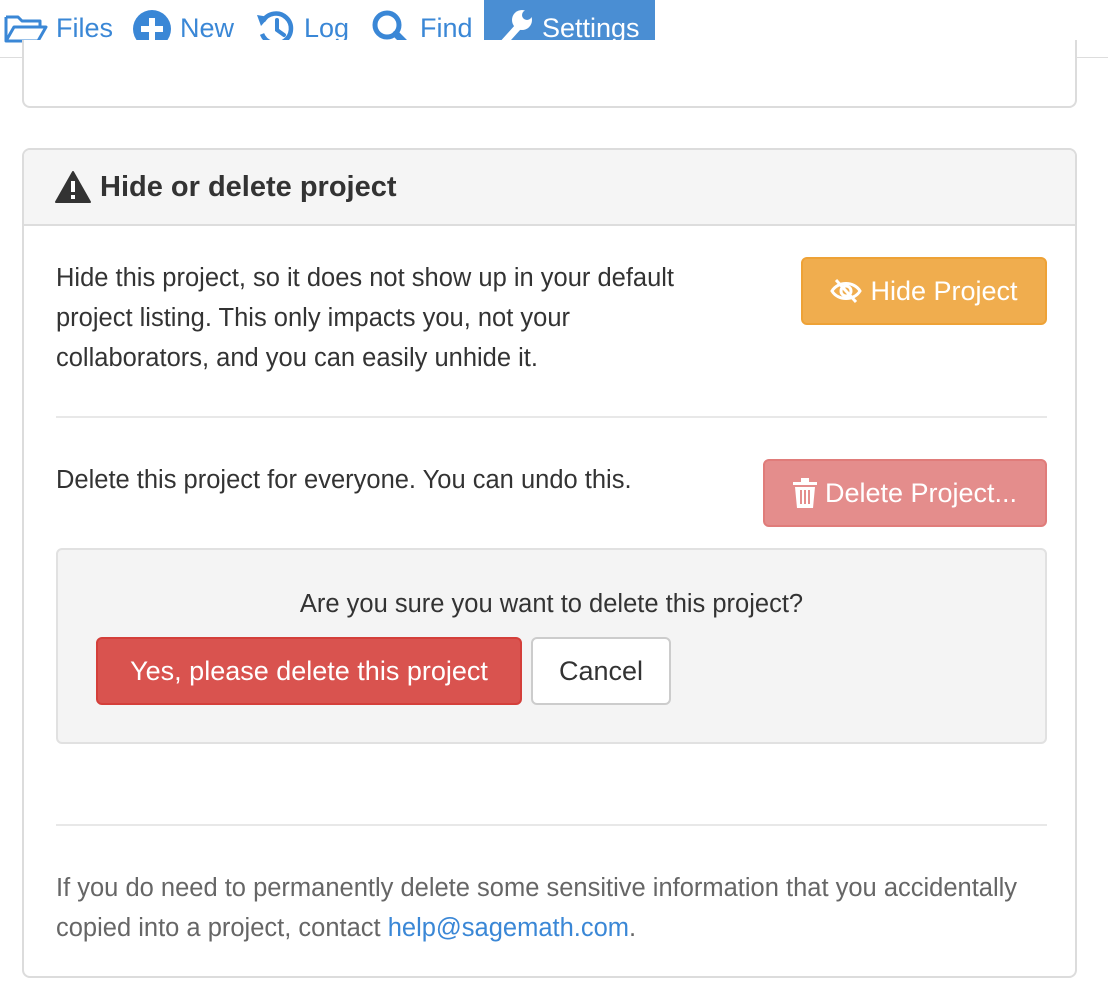  What do you see at coordinates (633, 928) in the screenshot?
I see `footer-text-end: .` at bounding box center [633, 928].